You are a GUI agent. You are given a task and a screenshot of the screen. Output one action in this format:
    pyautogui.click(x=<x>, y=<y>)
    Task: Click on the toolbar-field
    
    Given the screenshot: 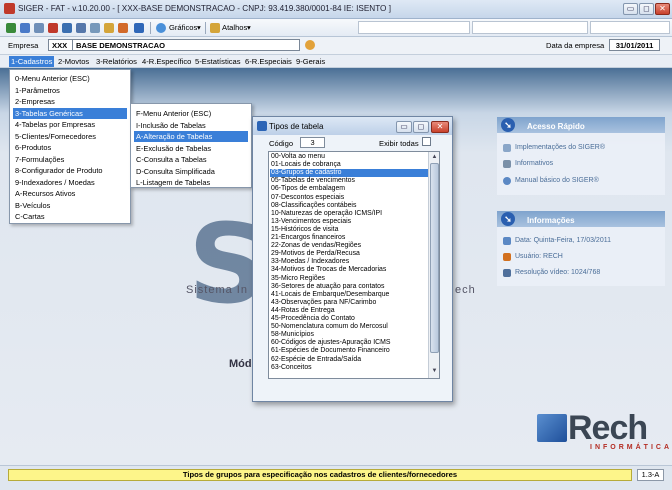 What is the action you would take?
    pyautogui.click(x=414, y=27)
    